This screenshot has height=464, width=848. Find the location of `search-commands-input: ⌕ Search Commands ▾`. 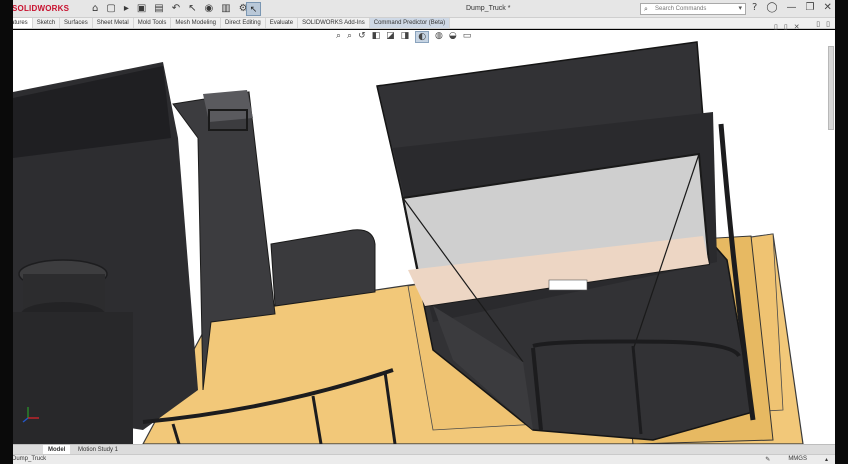

search-commands-input: ⌕ Search Commands ▾ is located at coordinates (693, 9).